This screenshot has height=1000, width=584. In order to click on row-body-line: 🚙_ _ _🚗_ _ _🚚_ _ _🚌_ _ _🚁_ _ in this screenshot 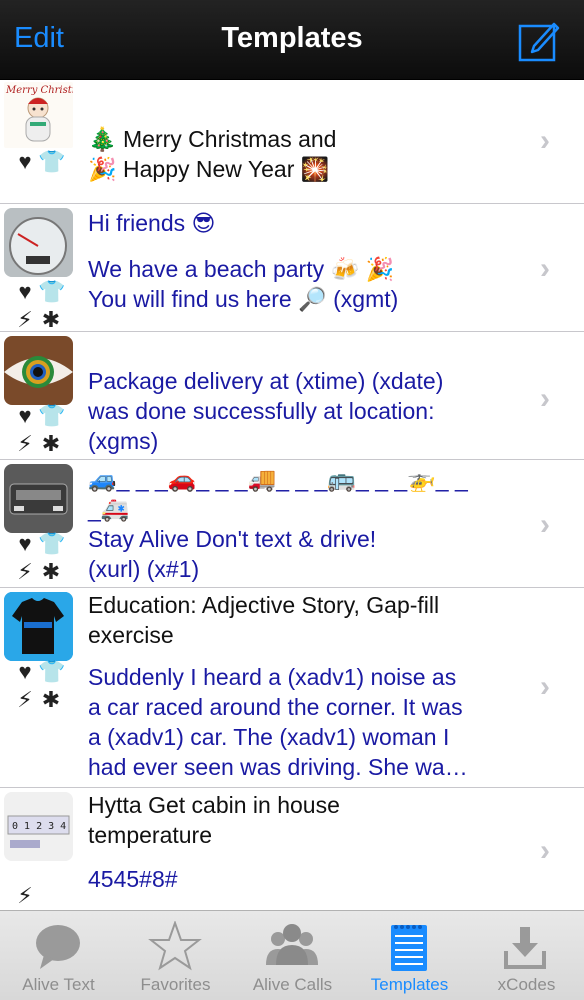, I will do `click(278, 479)`.